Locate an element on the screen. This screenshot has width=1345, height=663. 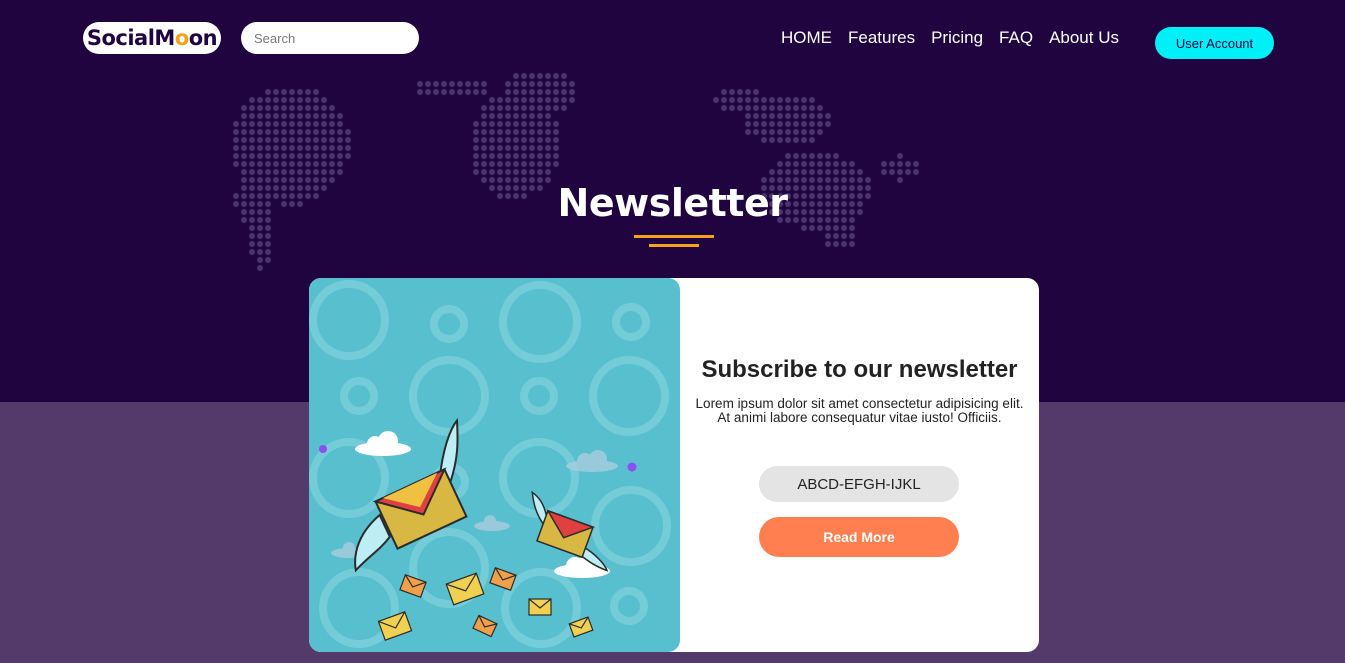
nav-faq: FAQ is located at coordinates (1016, 38).